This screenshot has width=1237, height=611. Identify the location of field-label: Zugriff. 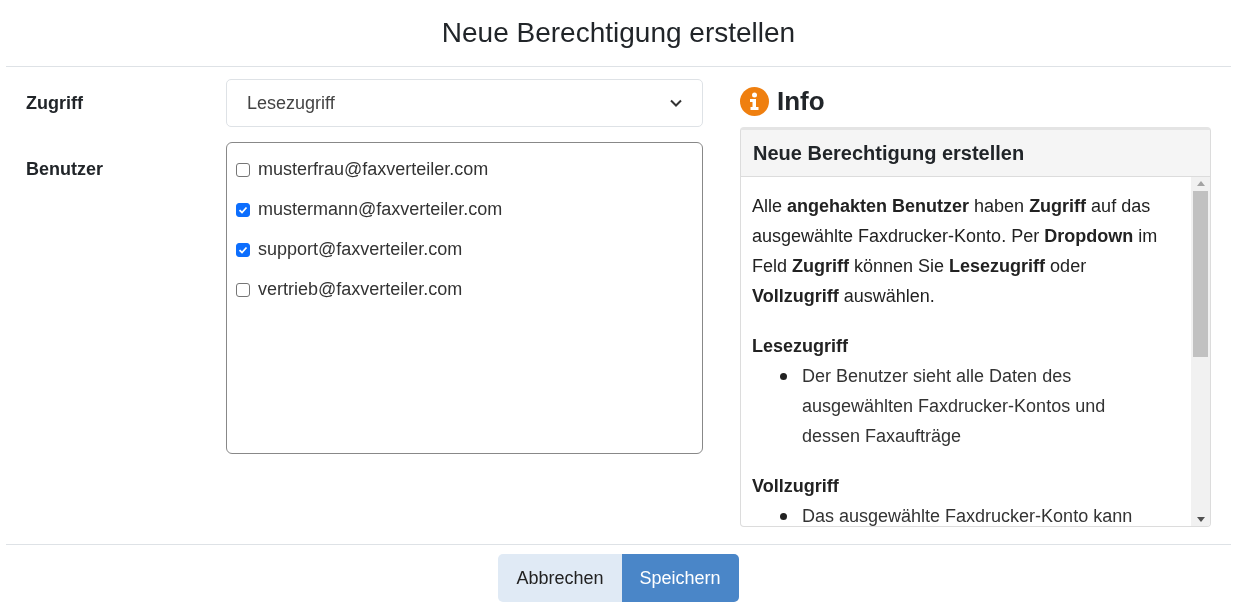
(55, 103).